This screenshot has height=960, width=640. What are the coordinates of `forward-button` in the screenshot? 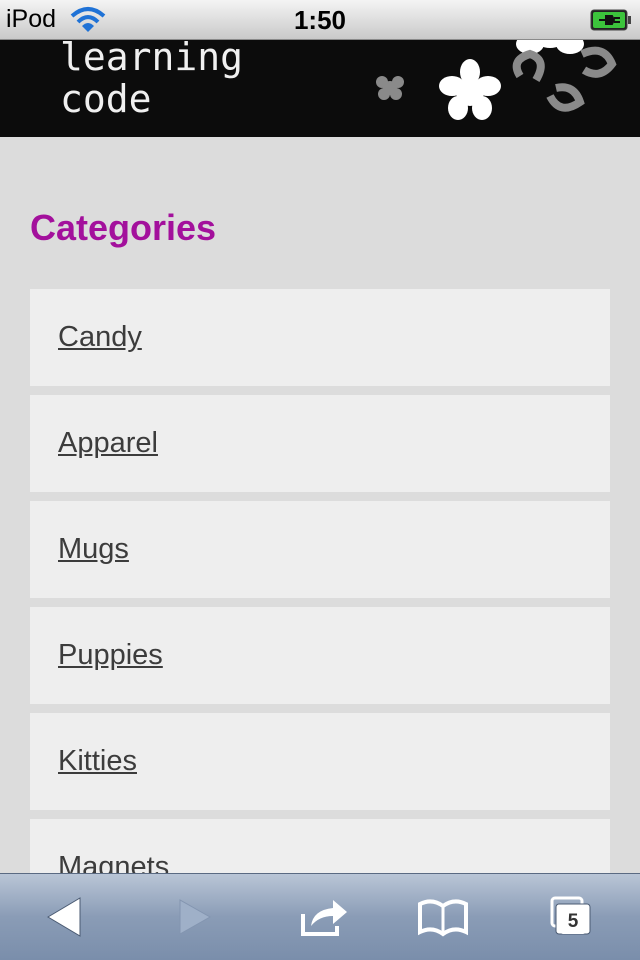 It's located at (193, 917).